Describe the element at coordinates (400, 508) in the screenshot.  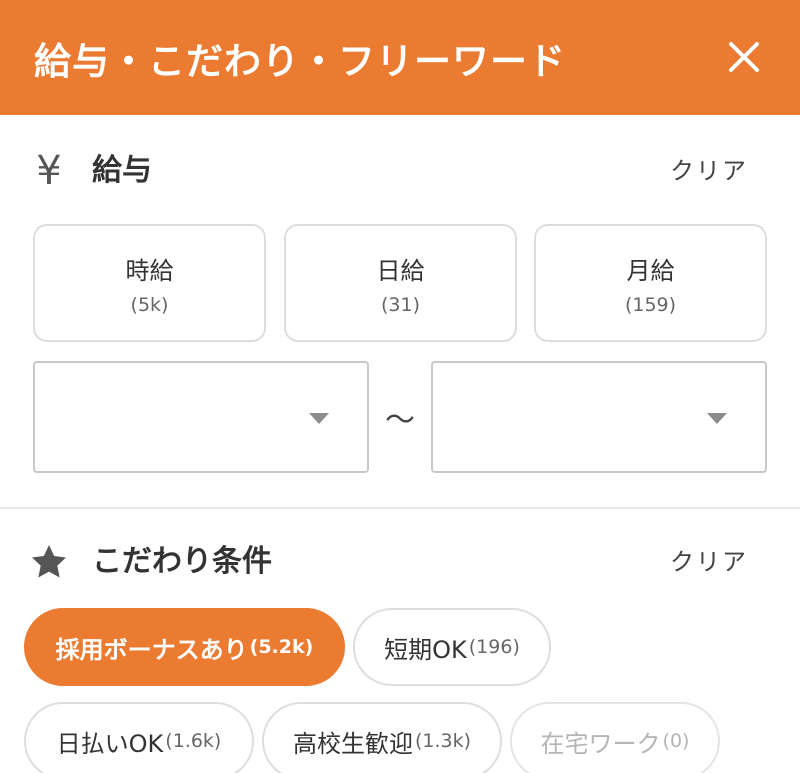
I see `section-divider` at that location.